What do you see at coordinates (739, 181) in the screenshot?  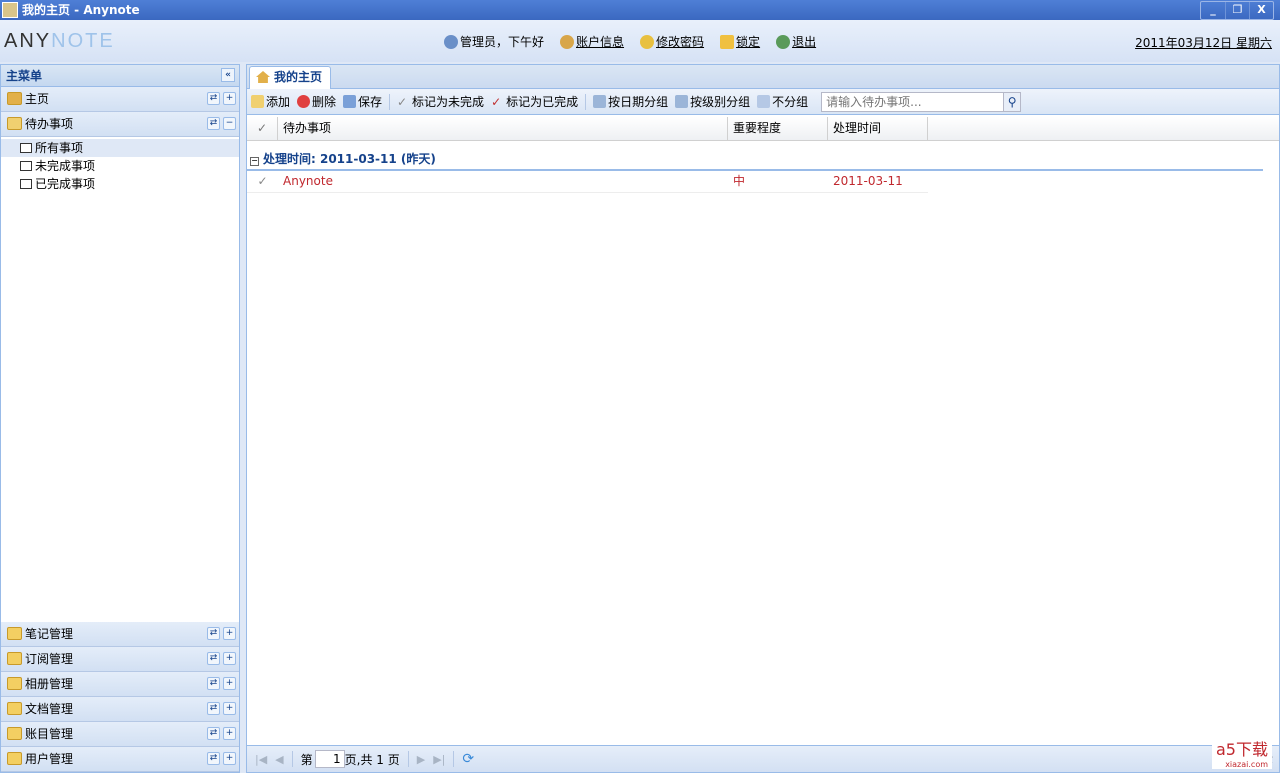 I see `todo-priority: 中` at bounding box center [739, 181].